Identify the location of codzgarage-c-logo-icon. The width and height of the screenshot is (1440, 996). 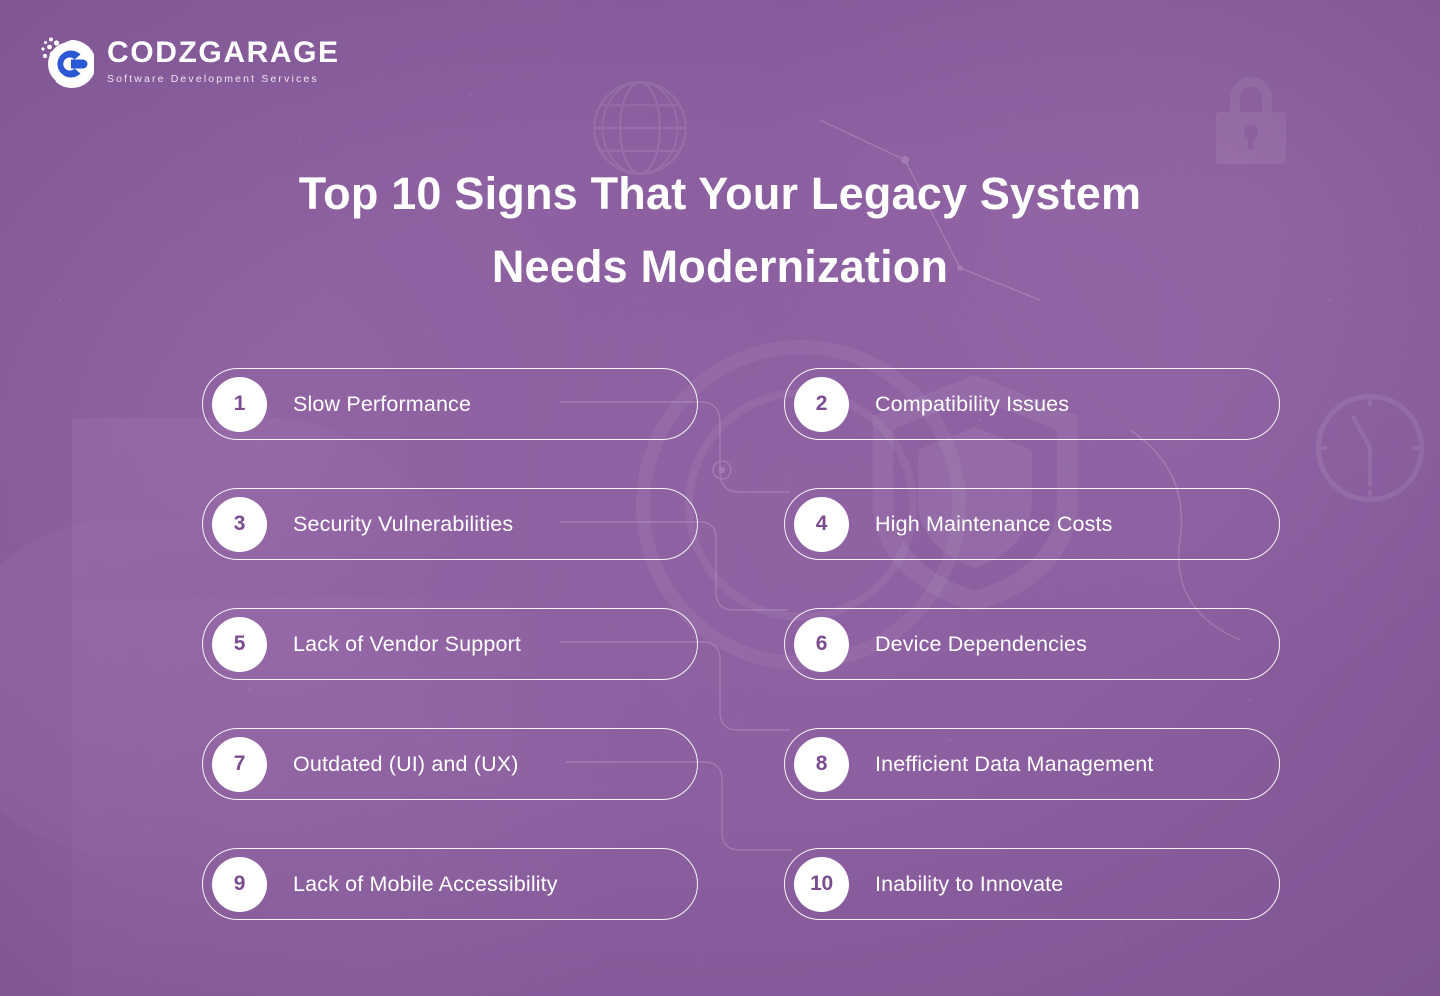
(67, 62).